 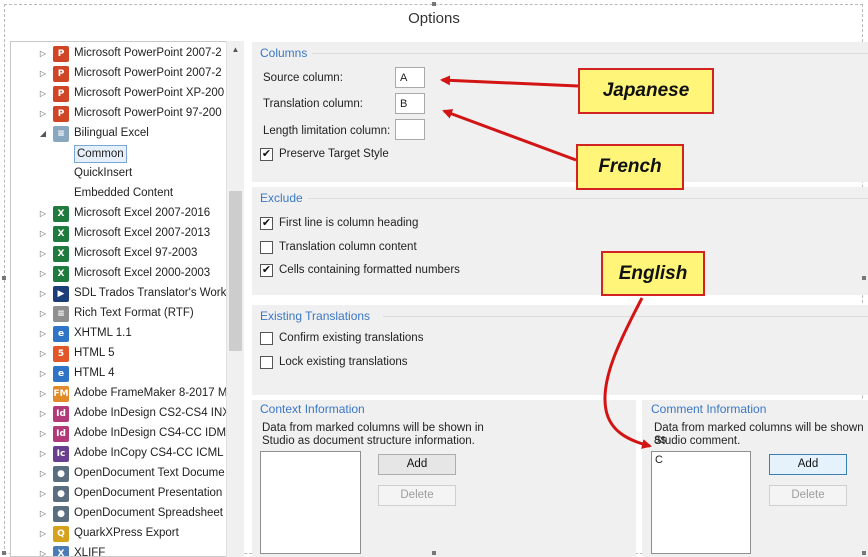 I want to click on translation-column-input: B, so click(x=410, y=103).